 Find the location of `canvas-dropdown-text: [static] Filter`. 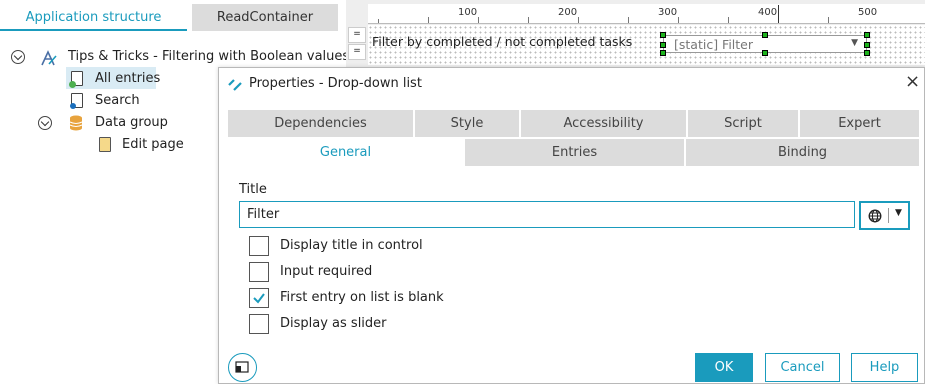

canvas-dropdown-text: [static] Filter is located at coordinates (714, 44).